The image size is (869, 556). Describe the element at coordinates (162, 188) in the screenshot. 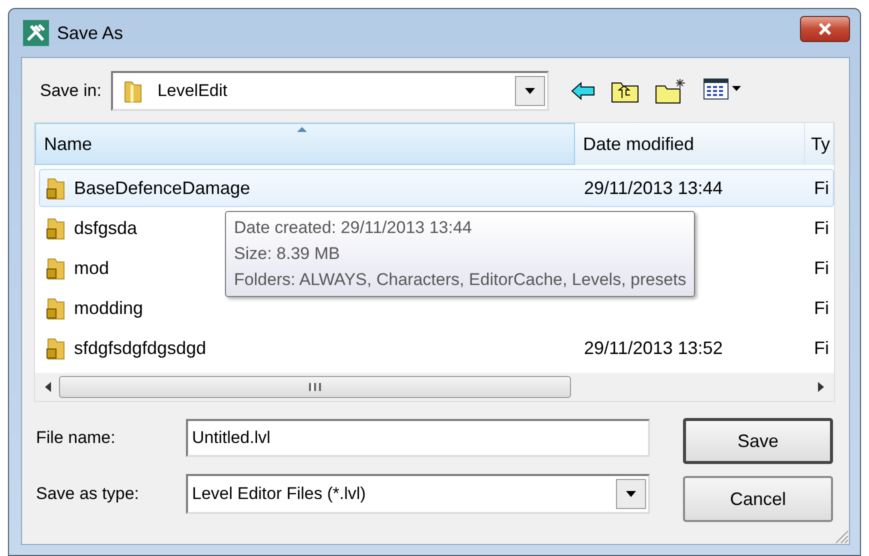

I see `folder-name: BaseDefenceDamage` at that location.